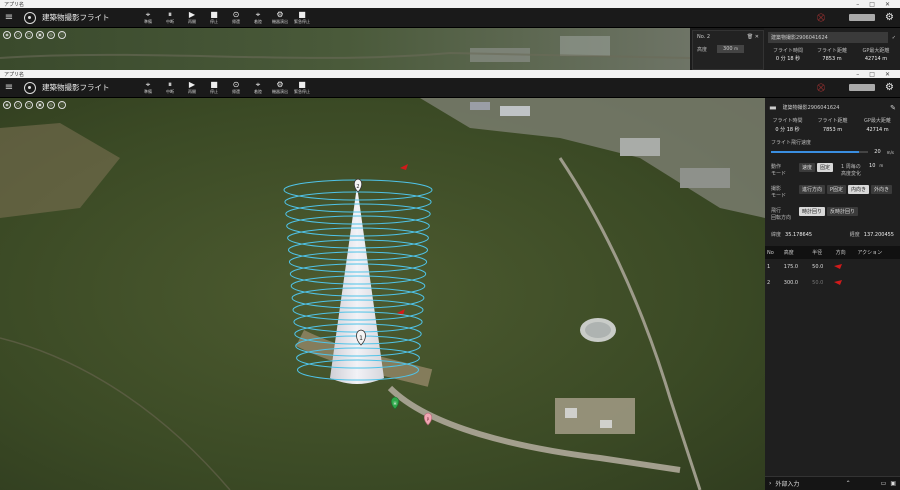  What do you see at coordinates (788, 253) in the screenshot?
I see `table-header-cell: 高度` at bounding box center [788, 253].